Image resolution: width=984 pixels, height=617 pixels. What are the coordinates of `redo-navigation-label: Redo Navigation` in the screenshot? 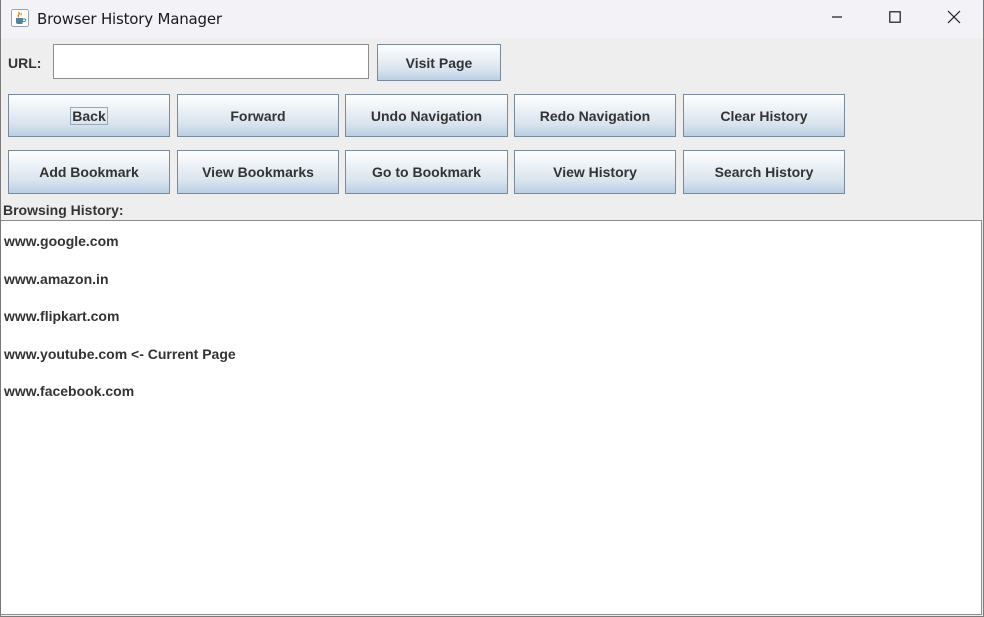 It's located at (595, 115).